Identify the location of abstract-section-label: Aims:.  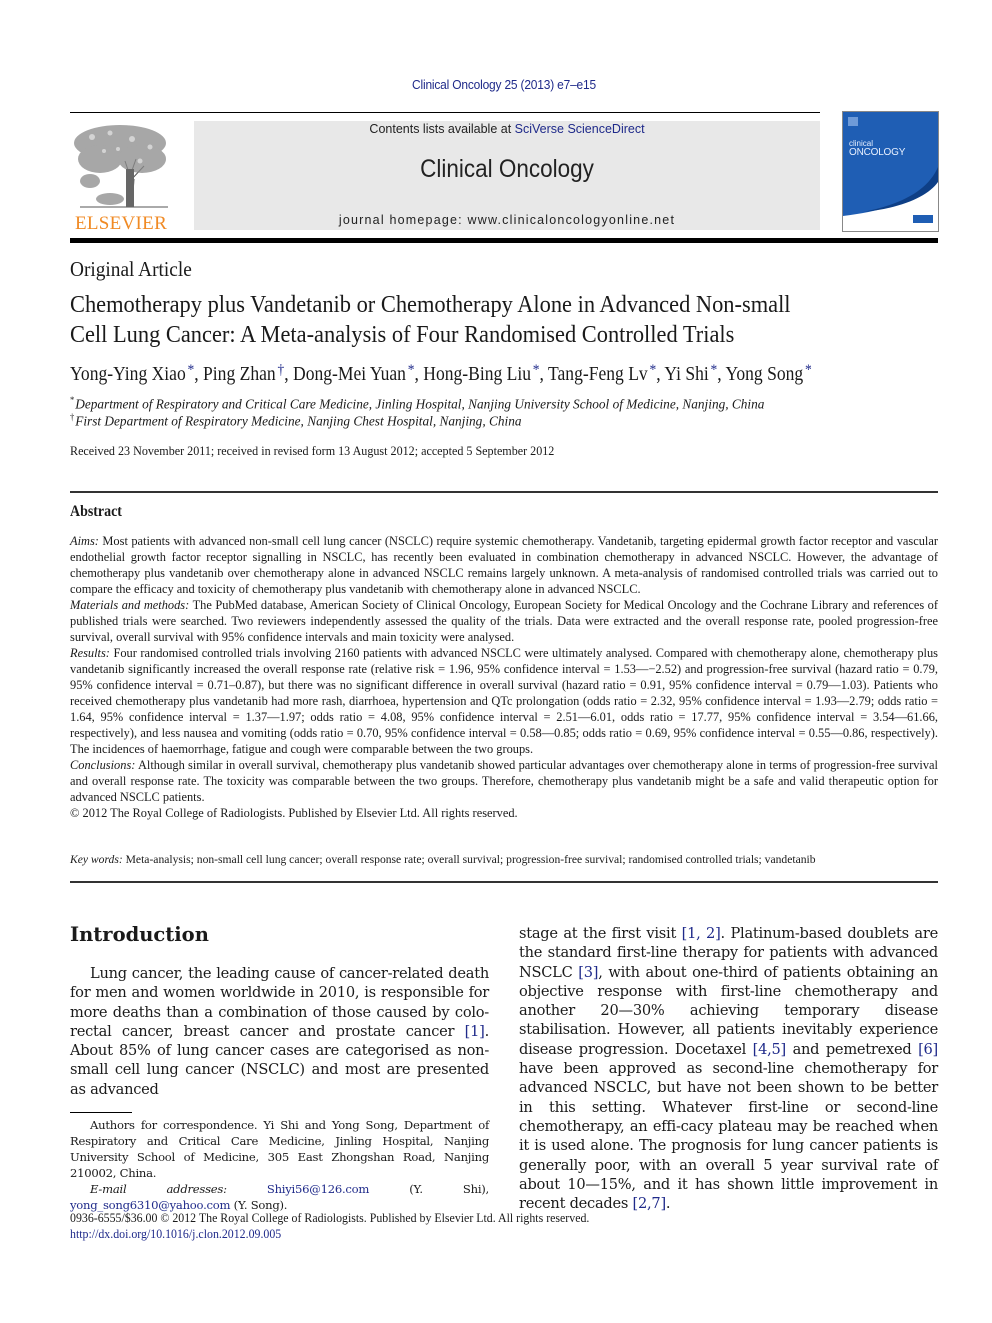
(84, 541).